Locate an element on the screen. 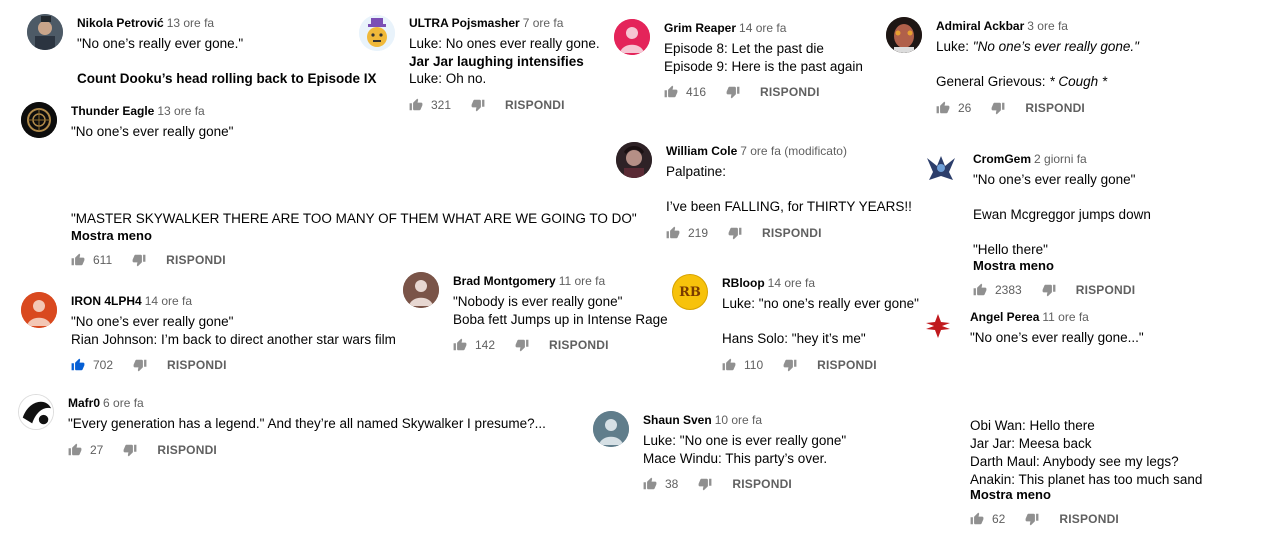 The image size is (1280, 538). like-count: 2383 is located at coordinates (1008, 290).